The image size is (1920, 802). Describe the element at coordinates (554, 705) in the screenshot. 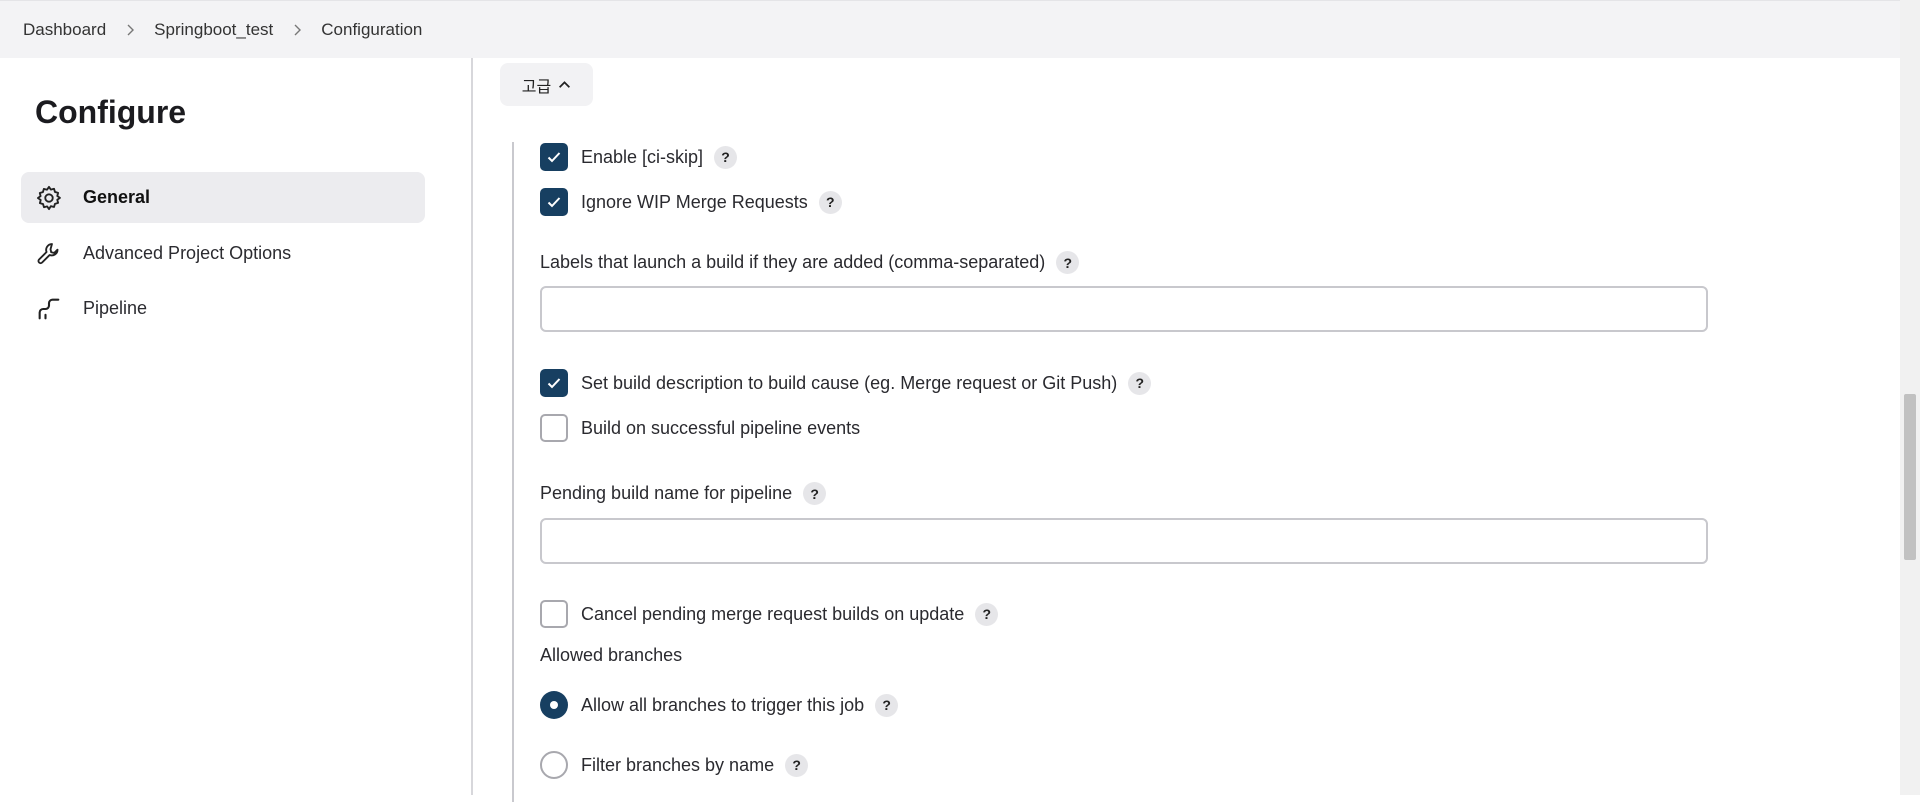

I see `allow-all-branches-radio` at that location.